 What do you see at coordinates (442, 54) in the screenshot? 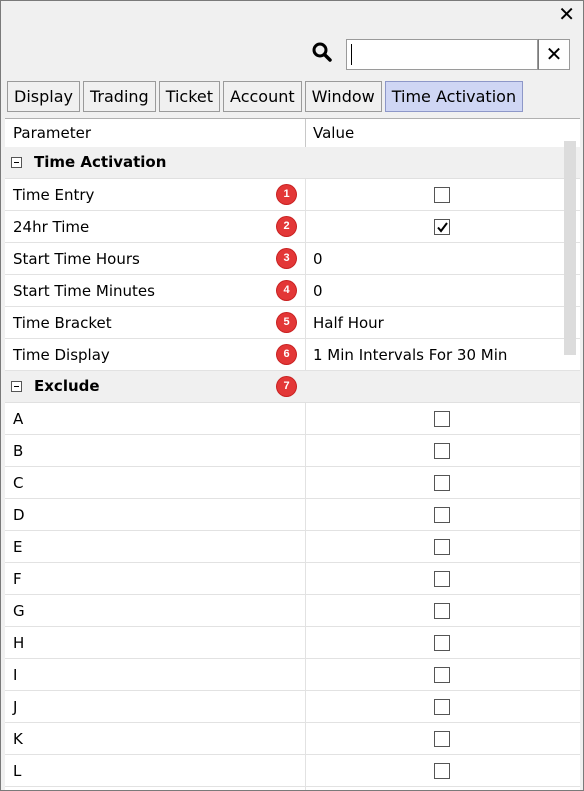
I see `search-input` at bounding box center [442, 54].